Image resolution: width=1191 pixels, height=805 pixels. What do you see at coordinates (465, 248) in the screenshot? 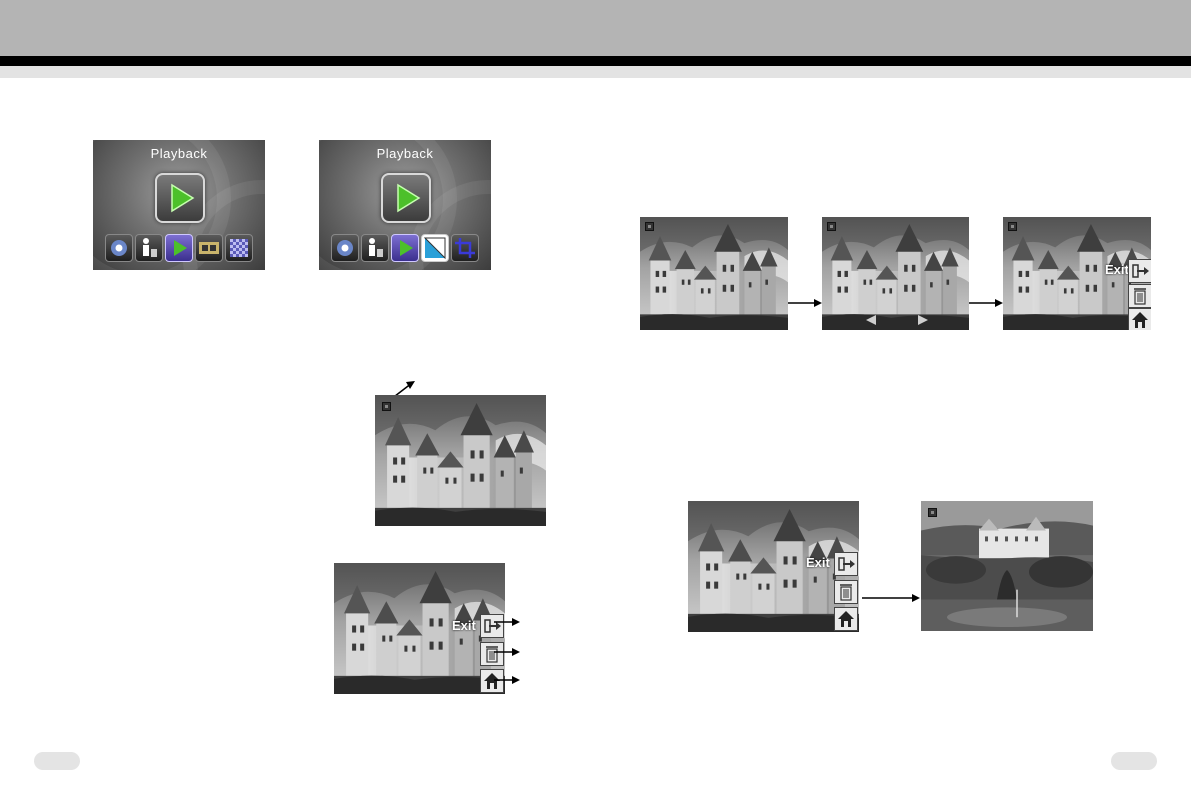
I see `crop-icon` at bounding box center [465, 248].